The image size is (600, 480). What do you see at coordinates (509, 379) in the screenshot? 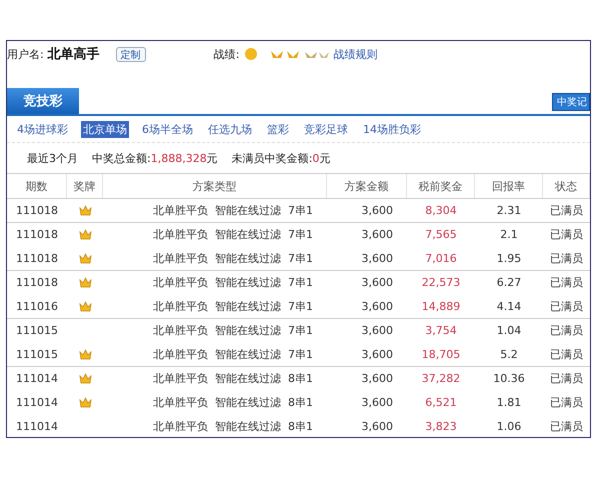
I see `table-cell-text: 10.36` at bounding box center [509, 379].